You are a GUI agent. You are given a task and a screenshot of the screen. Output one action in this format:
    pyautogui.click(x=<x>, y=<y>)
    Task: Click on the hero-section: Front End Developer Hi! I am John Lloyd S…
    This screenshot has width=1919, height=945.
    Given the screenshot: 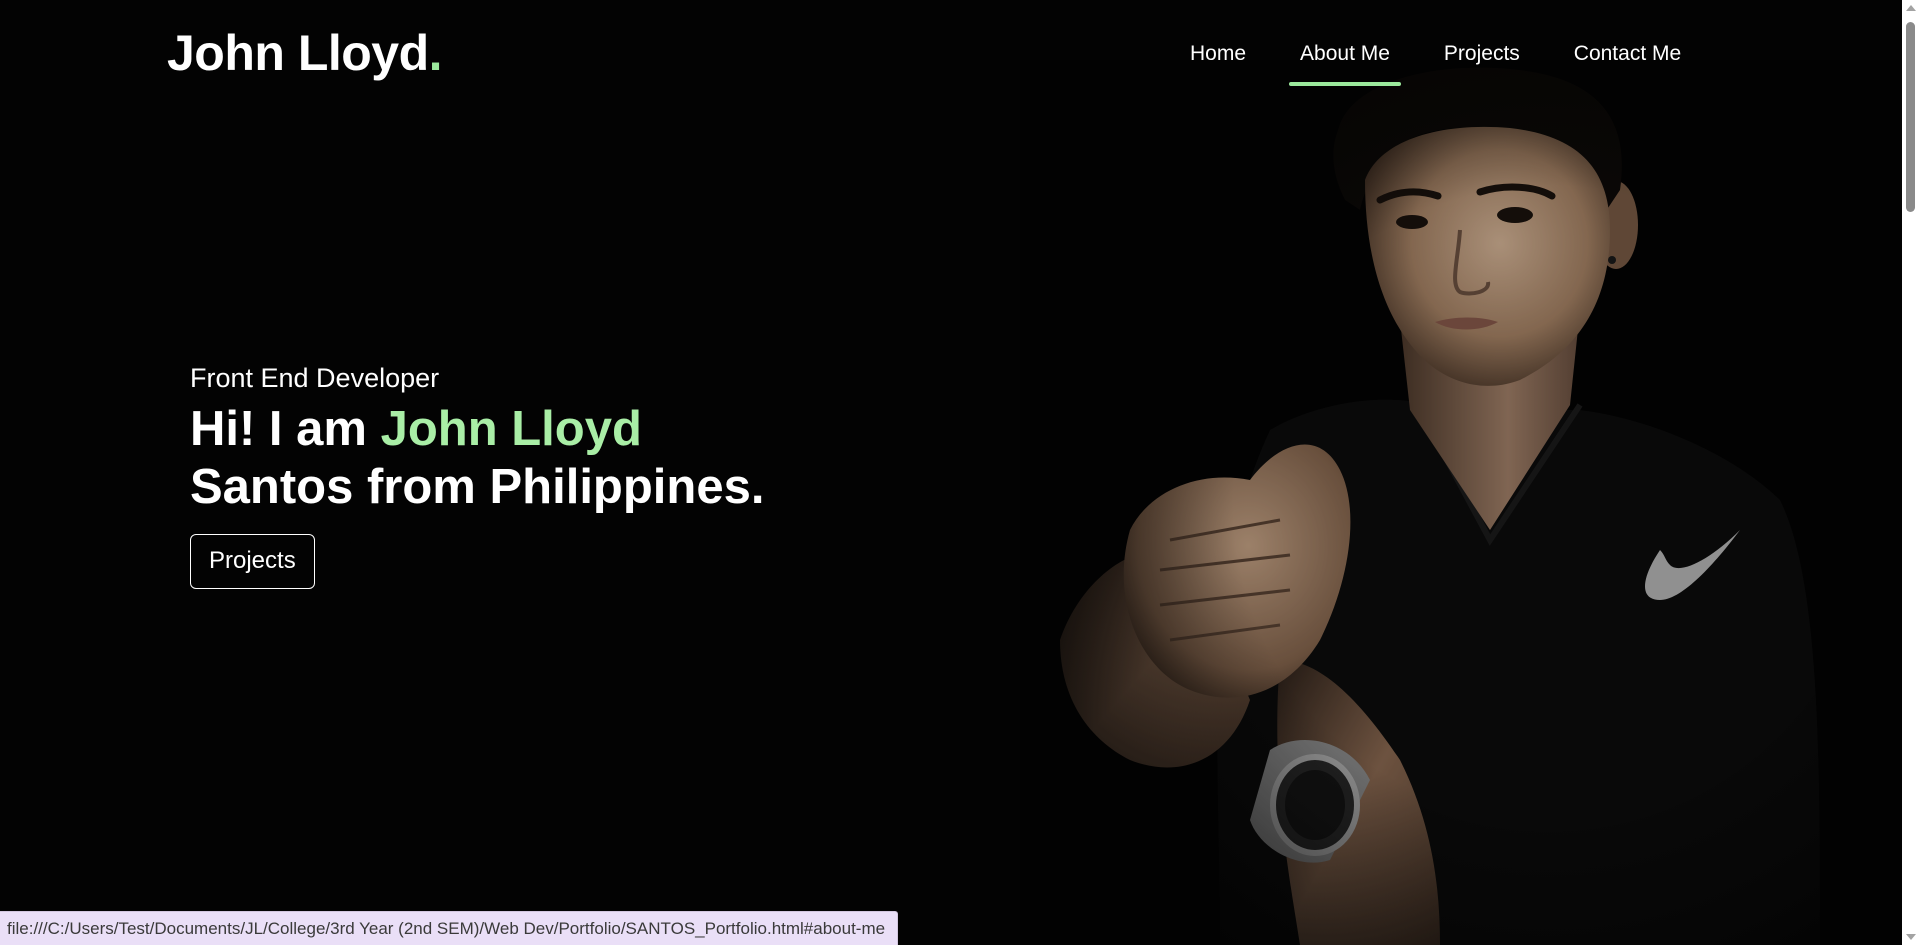 What is the action you would take?
    pyautogui.click(x=477, y=475)
    